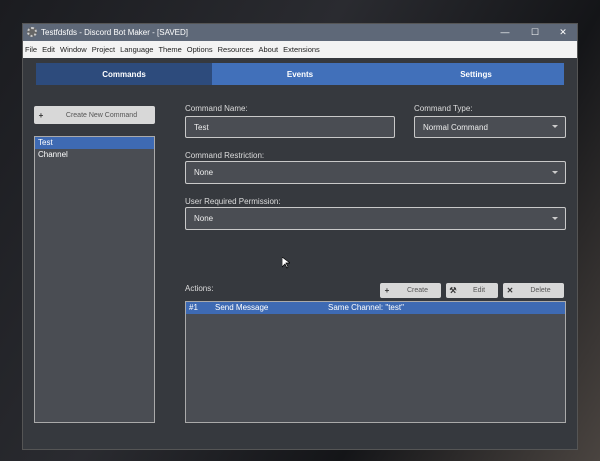  What do you see at coordinates (290, 127) in the screenshot?
I see `command-name-input: Test` at bounding box center [290, 127].